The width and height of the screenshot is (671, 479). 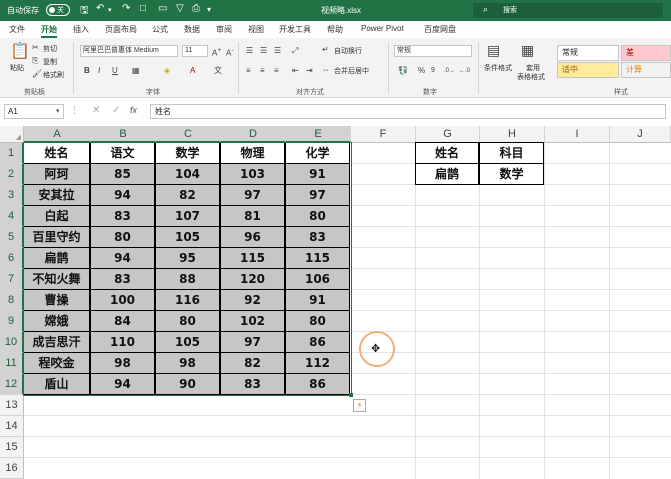 I want to click on style-bad: 差, so click(x=646, y=53).